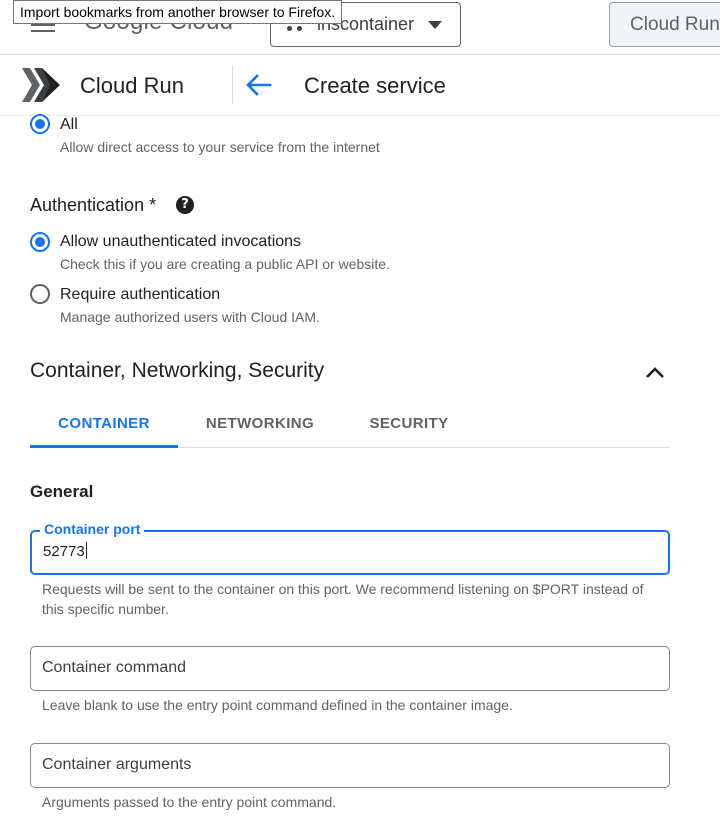  What do you see at coordinates (180, 242) in the screenshot?
I see `allow-unauthenticated-label: Allow unauthenticated invocations` at bounding box center [180, 242].